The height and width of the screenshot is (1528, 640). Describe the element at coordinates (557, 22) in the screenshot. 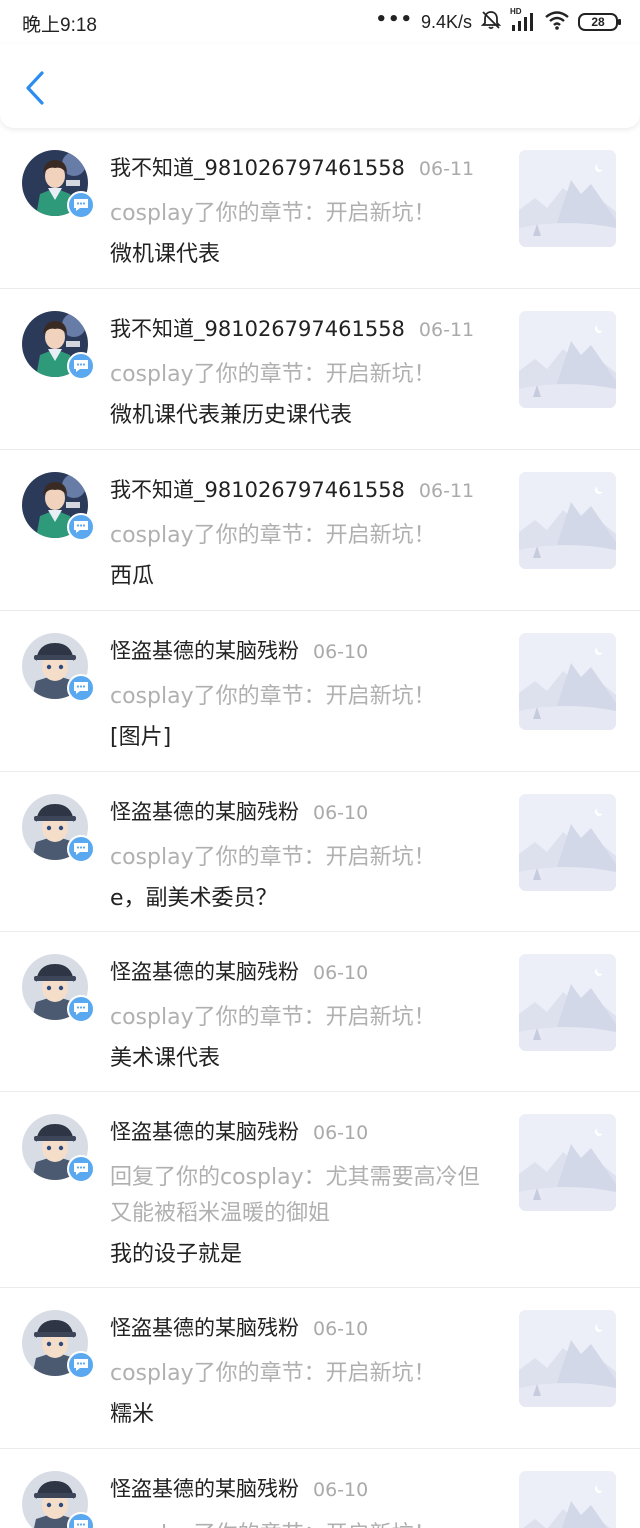

I see `wifi-icon` at that location.